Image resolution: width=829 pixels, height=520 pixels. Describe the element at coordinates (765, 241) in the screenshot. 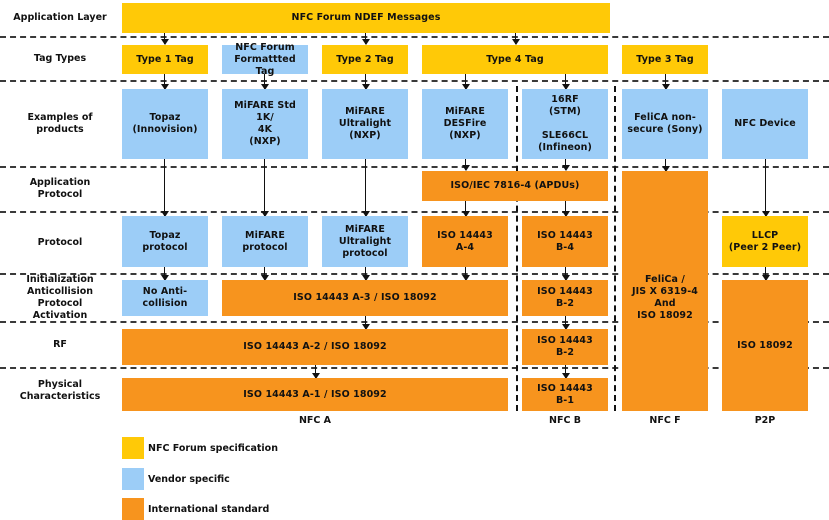

I see `box-protocol-llcp: LLCP (Peer 2 Peer)` at that location.